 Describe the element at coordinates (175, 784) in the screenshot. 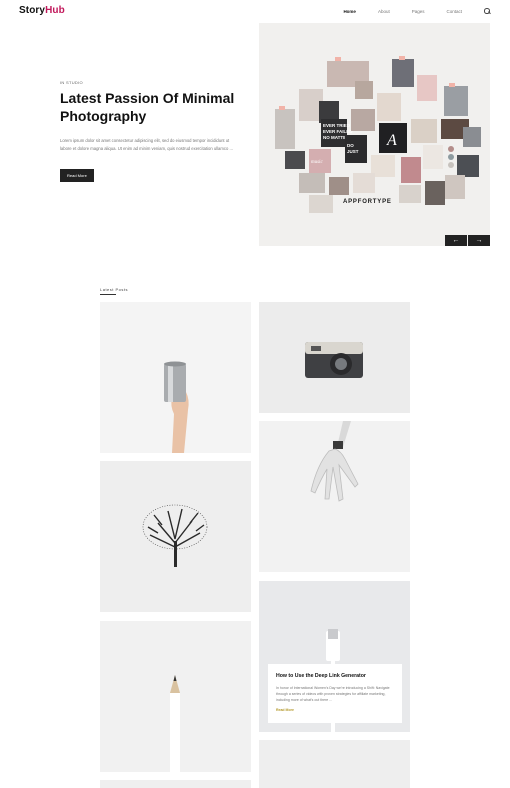

I see `post-card-partial-left` at that location.